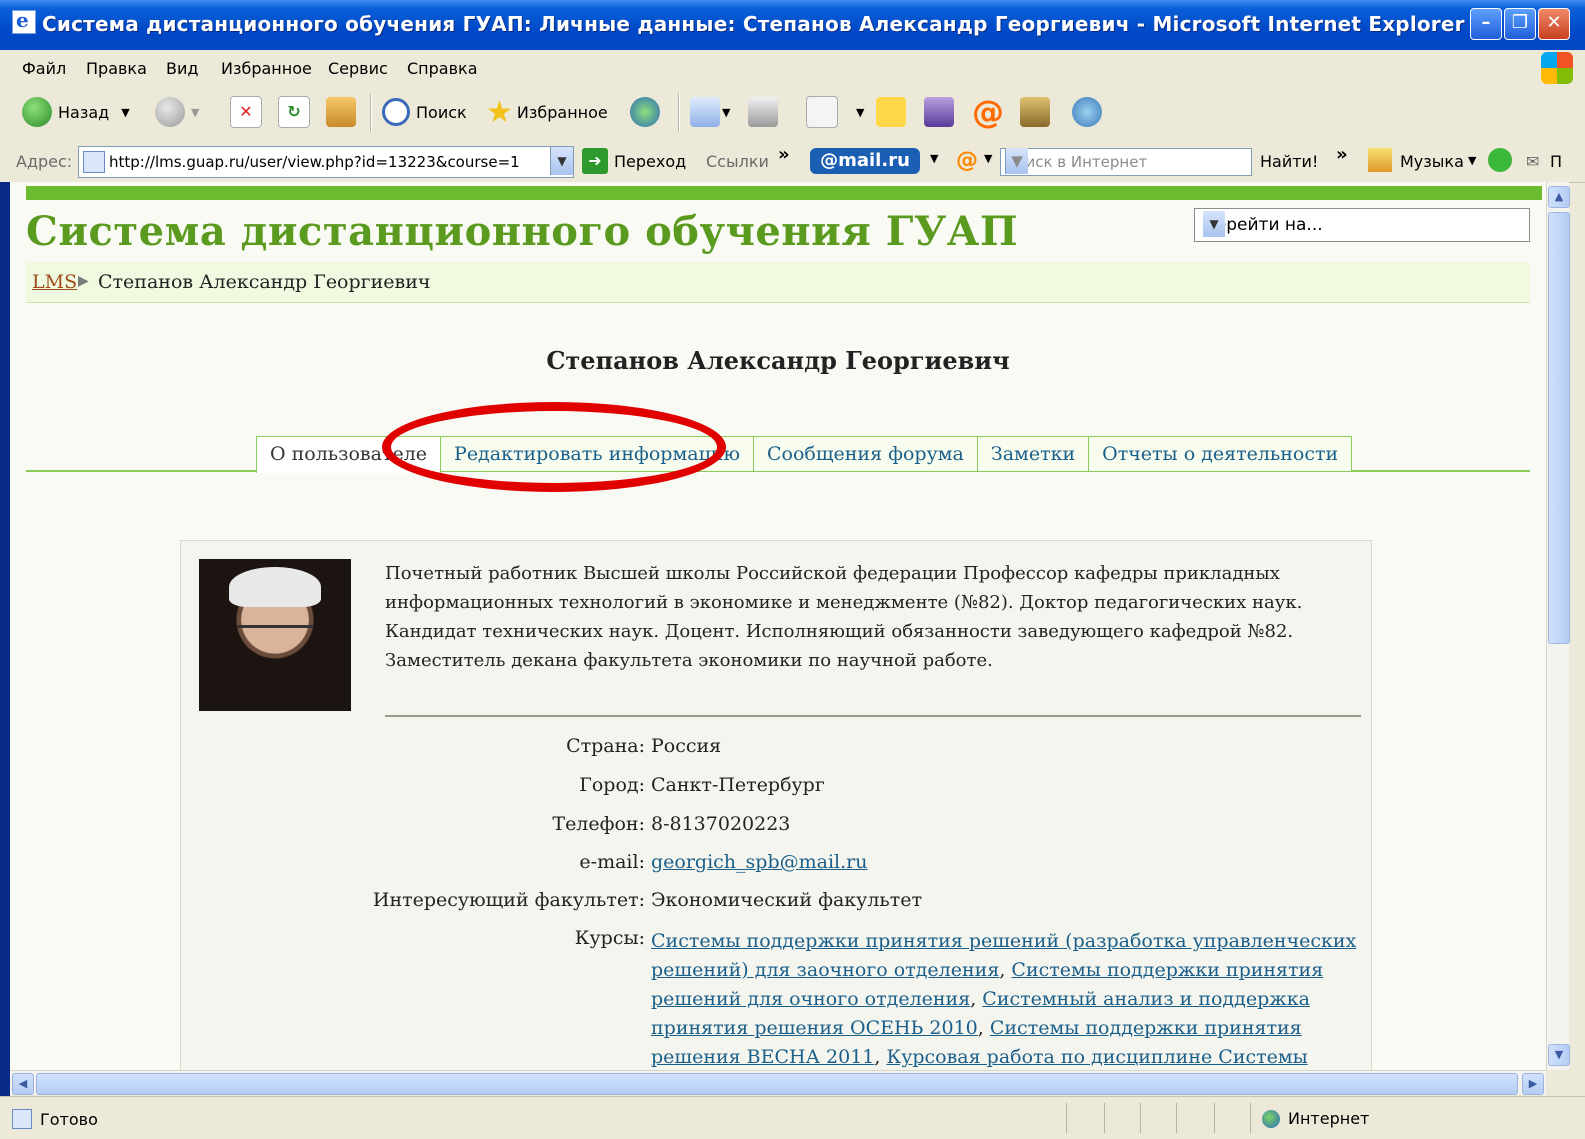 The height and width of the screenshot is (1139, 1585). Describe the element at coordinates (784, 193) in the screenshot. I see `header-green-bar` at that location.